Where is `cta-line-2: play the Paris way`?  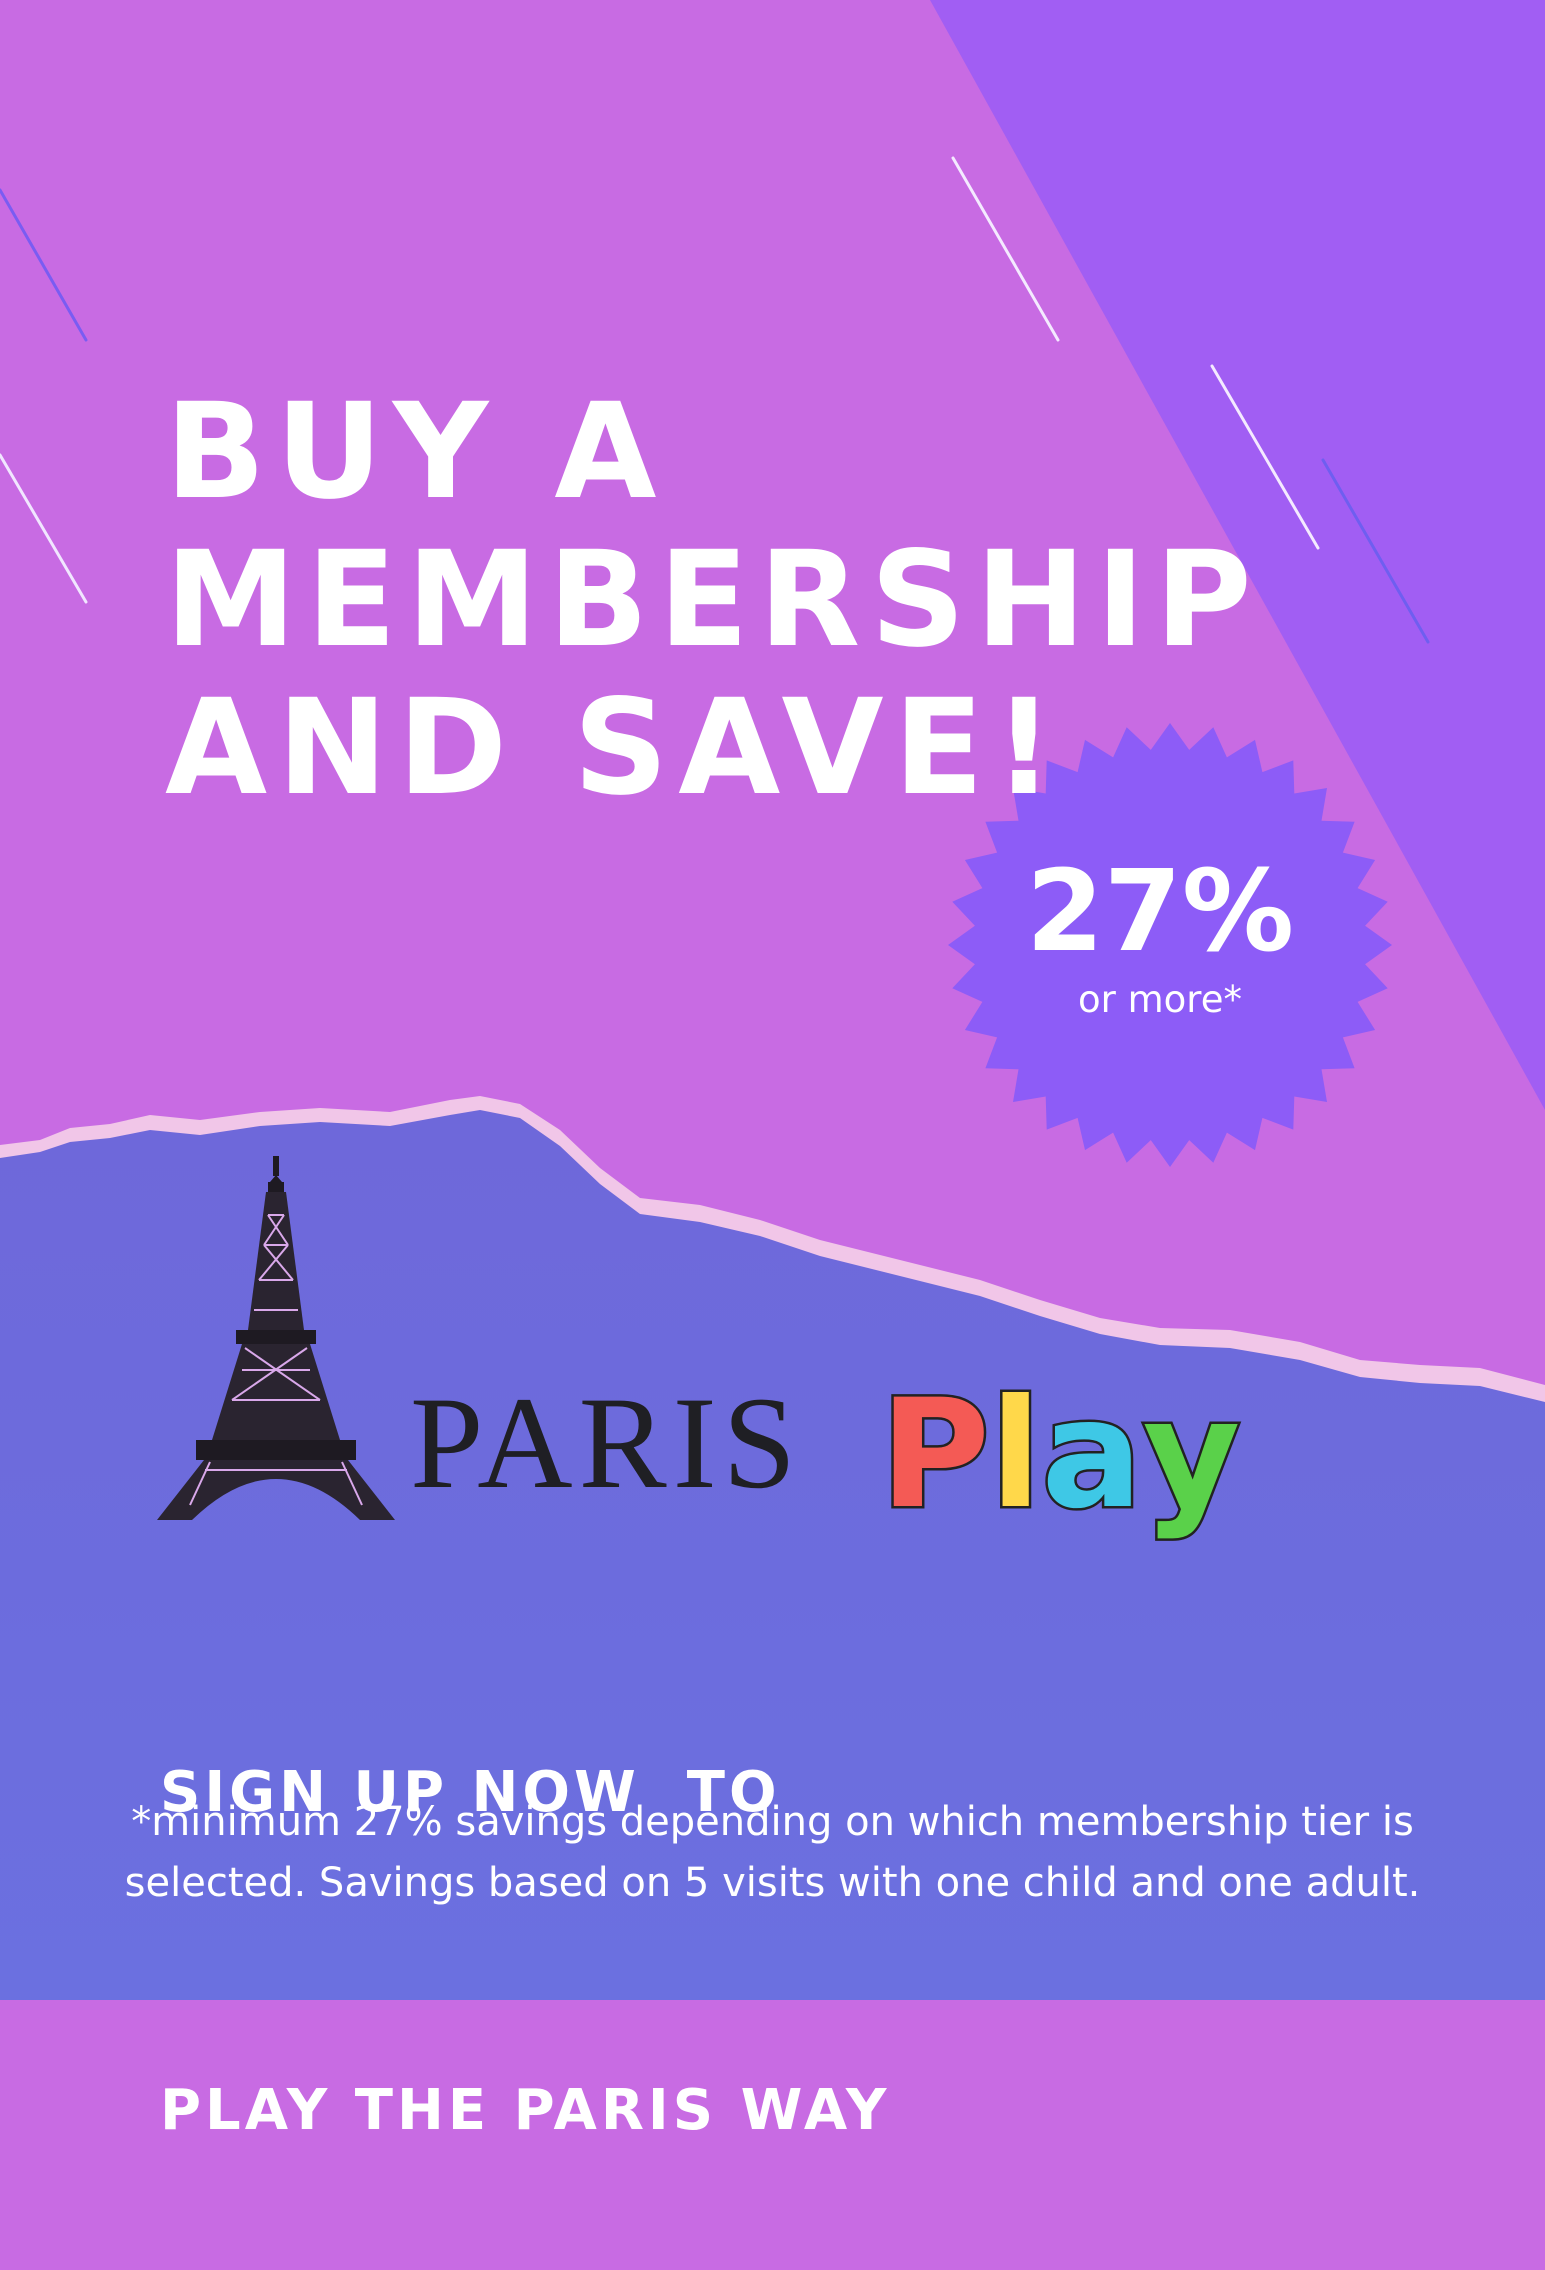 cta-line-2: play the Paris way is located at coordinates (525, 2110).